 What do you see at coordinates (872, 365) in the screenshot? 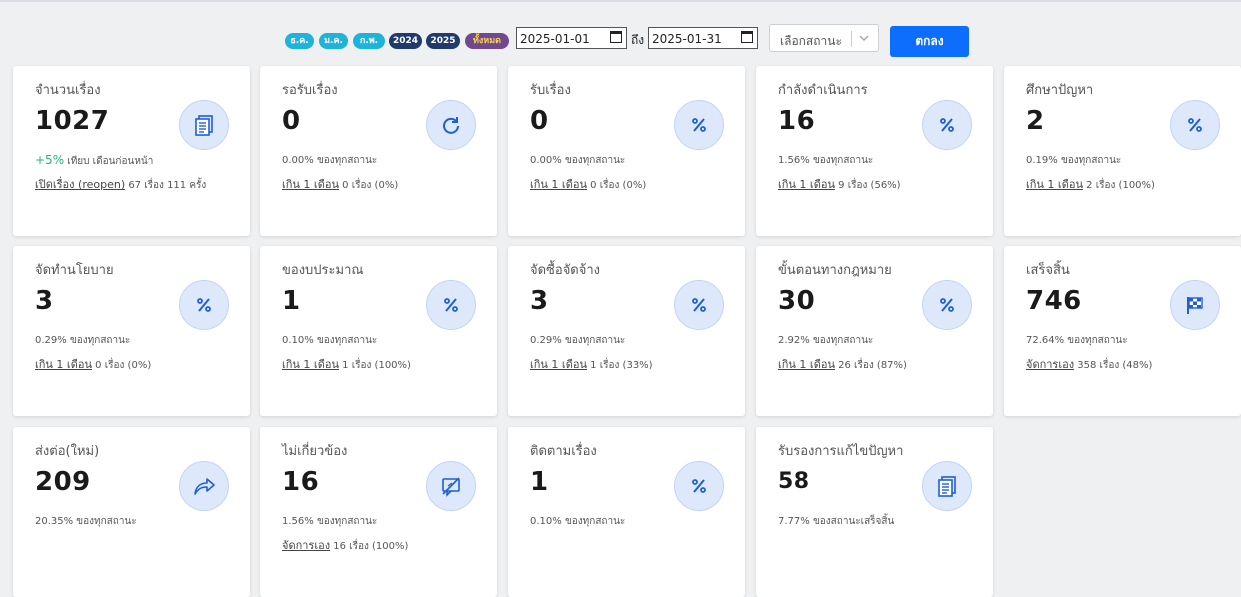
I see `card-extra-text: 26 เรื่อง (87%)` at bounding box center [872, 365].